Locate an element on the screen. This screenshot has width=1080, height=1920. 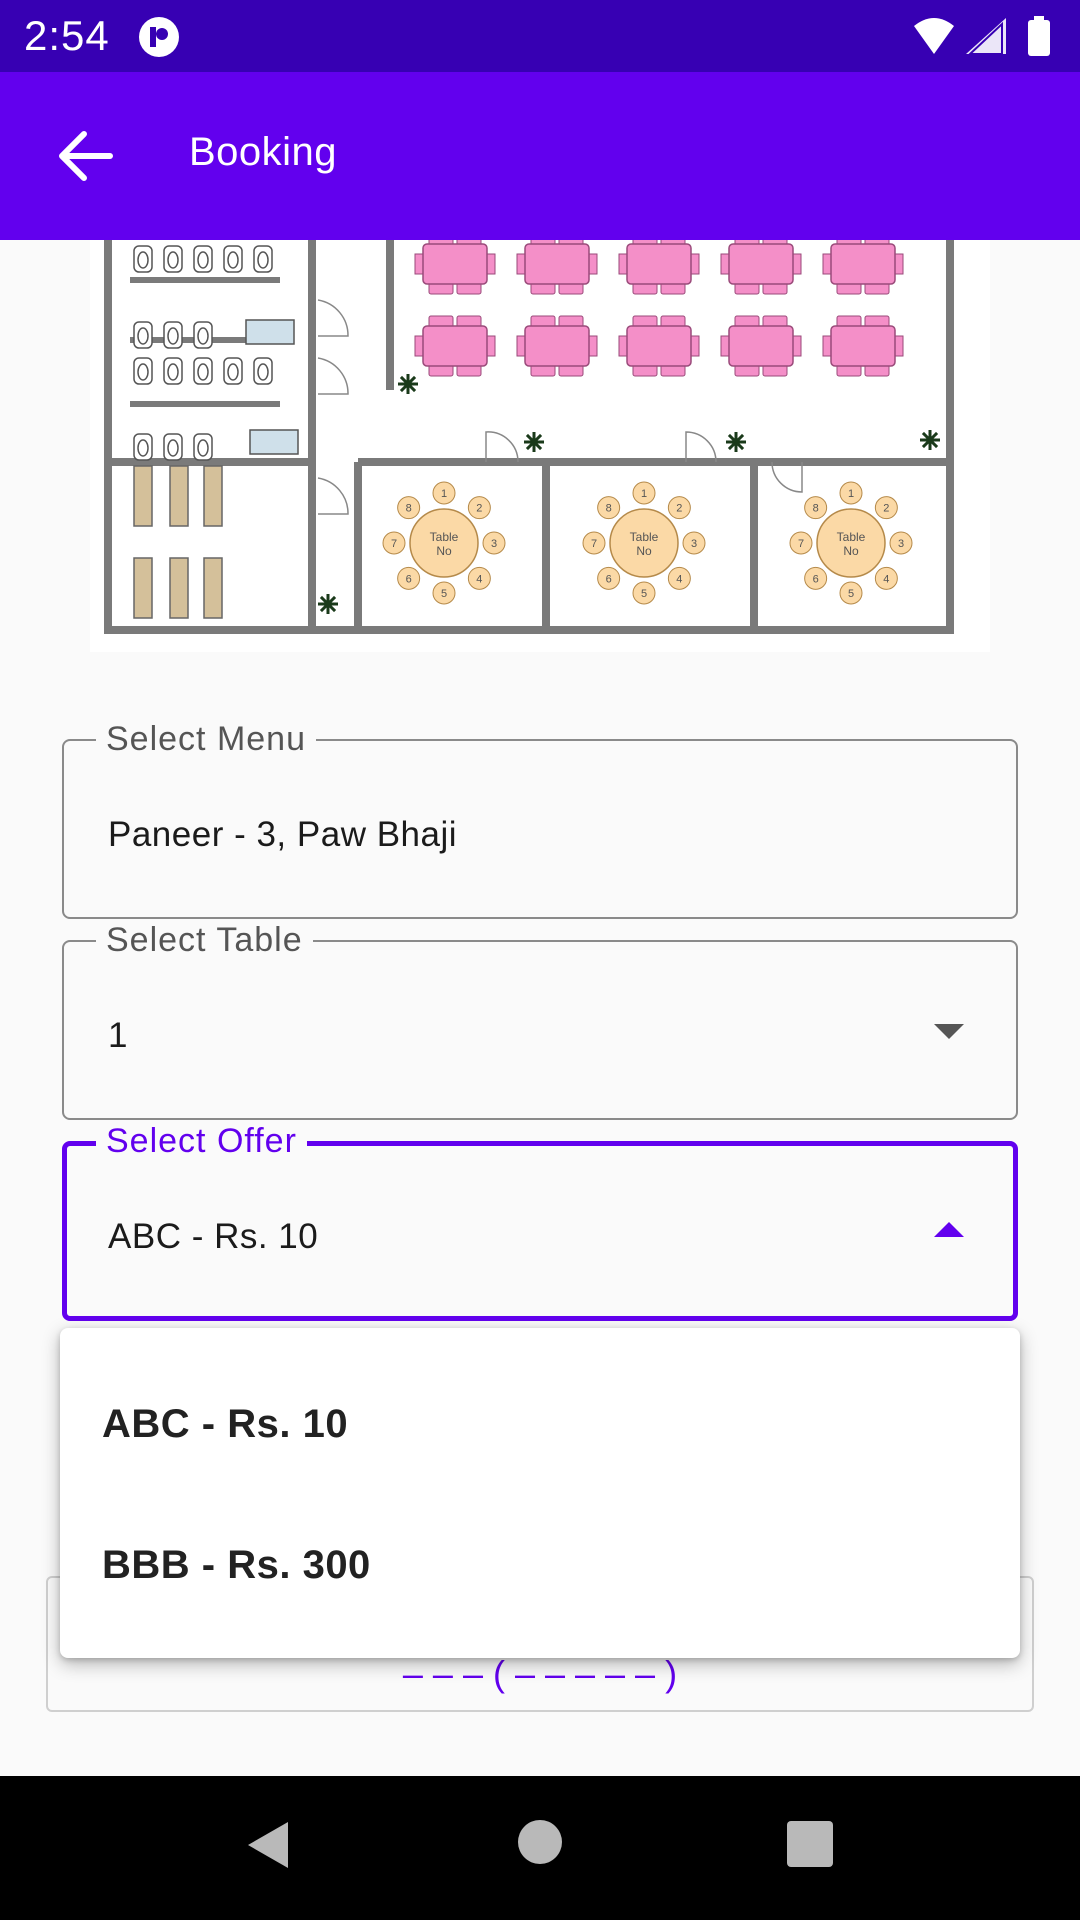
page-title: Booking is located at coordinates (263, 152).